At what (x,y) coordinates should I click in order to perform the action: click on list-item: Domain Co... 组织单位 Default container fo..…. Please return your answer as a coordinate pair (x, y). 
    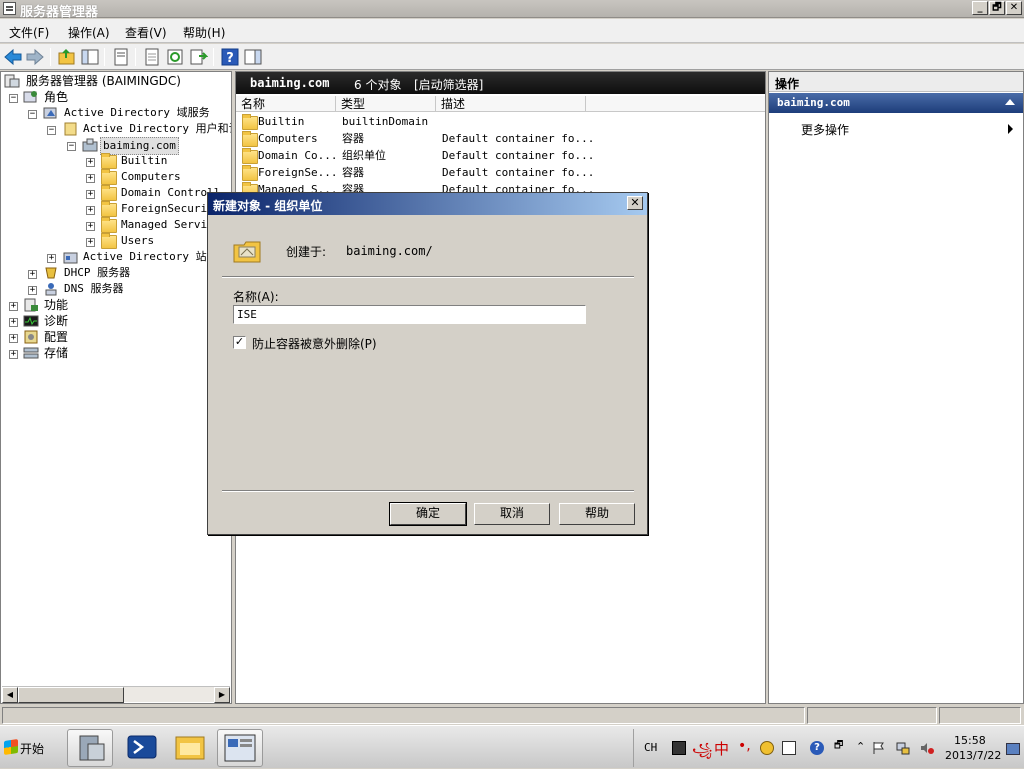
    Looking at the image, I should click on (500, 155).